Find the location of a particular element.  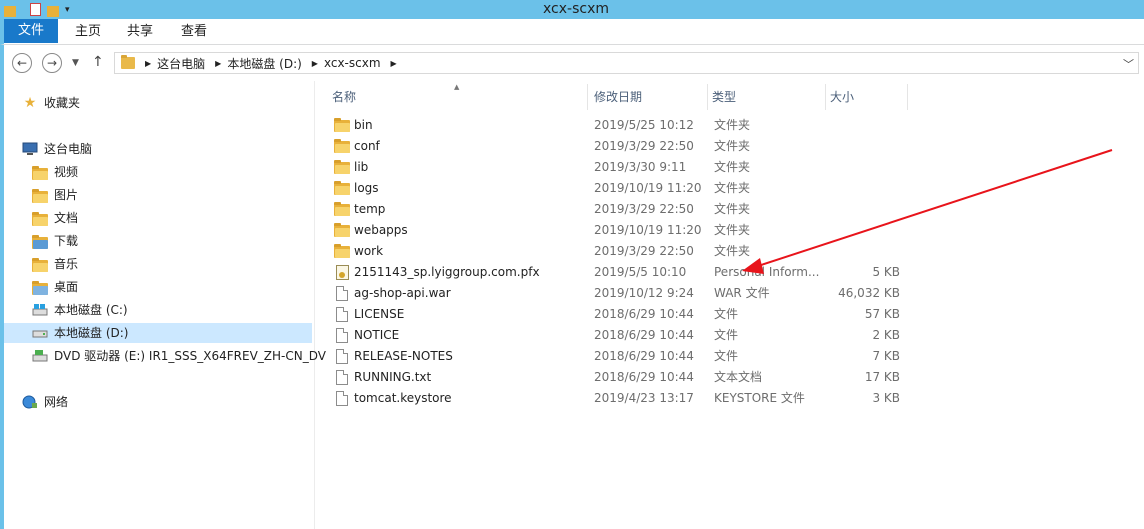

nav-pictures: 图片 is located at coordinates (55, 195).